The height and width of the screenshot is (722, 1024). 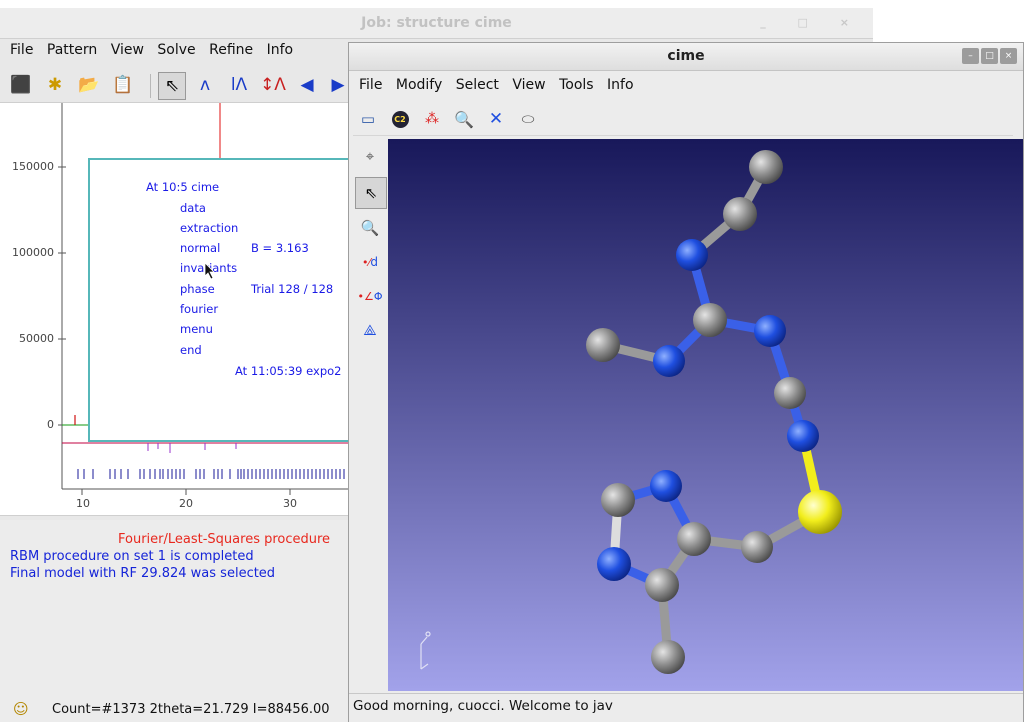 I want to click on arrow-right-icon: ▶, so click(x=338, y=85).